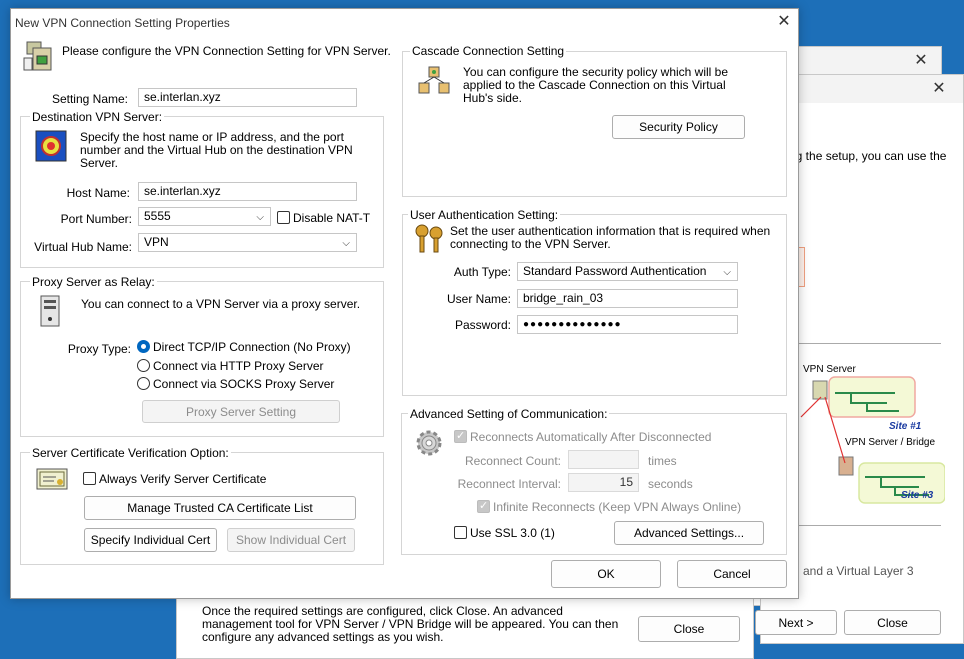  Describe the element at coordinates (627, 324) in the screenshot. I see `password-field: ●●●●●●●●●●●●●●` at that location.